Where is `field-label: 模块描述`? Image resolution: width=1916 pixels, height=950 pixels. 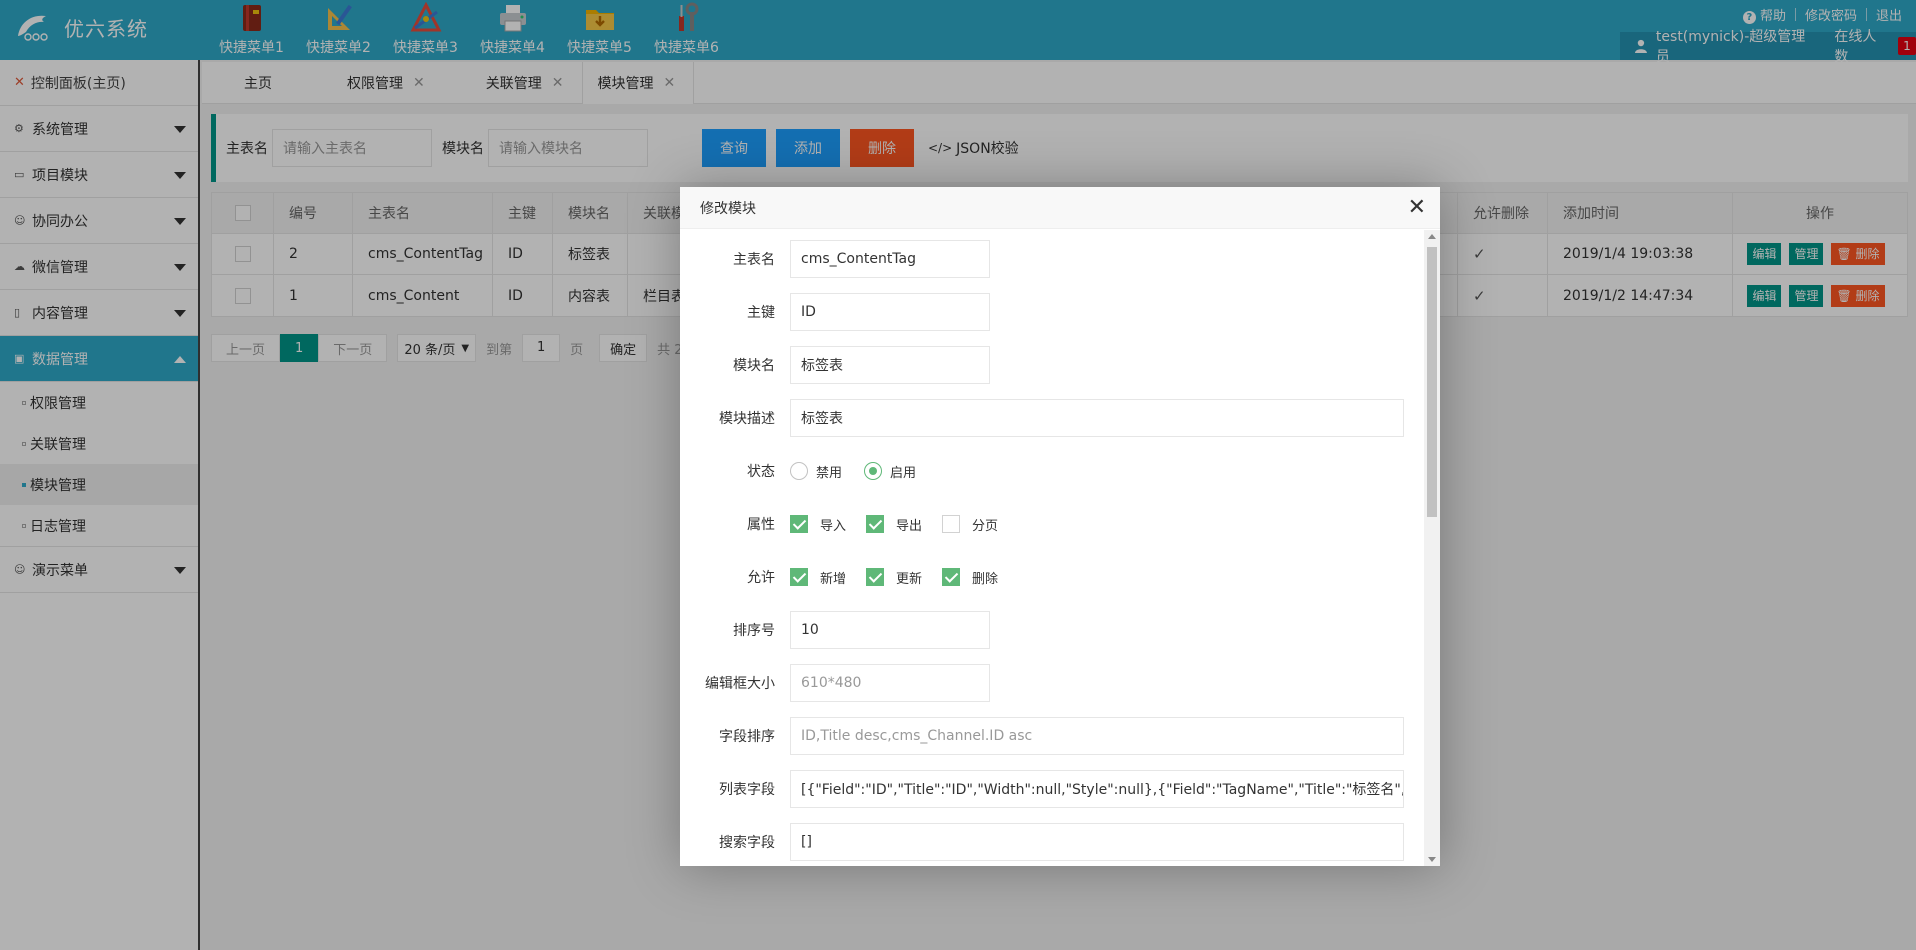 field-label: 模块描述 is located at coordinates (747, 419).